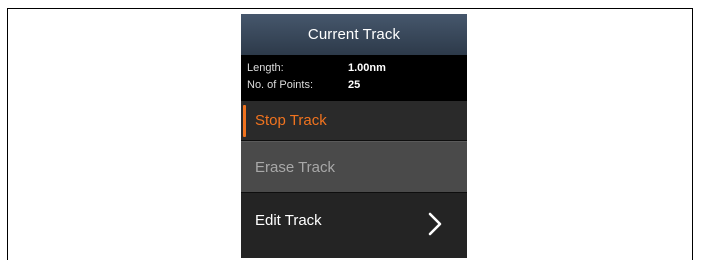  Describe the element at coordinates (354, 167) in the screenshot. I see `erase-track-button: Erase Track` at that location.